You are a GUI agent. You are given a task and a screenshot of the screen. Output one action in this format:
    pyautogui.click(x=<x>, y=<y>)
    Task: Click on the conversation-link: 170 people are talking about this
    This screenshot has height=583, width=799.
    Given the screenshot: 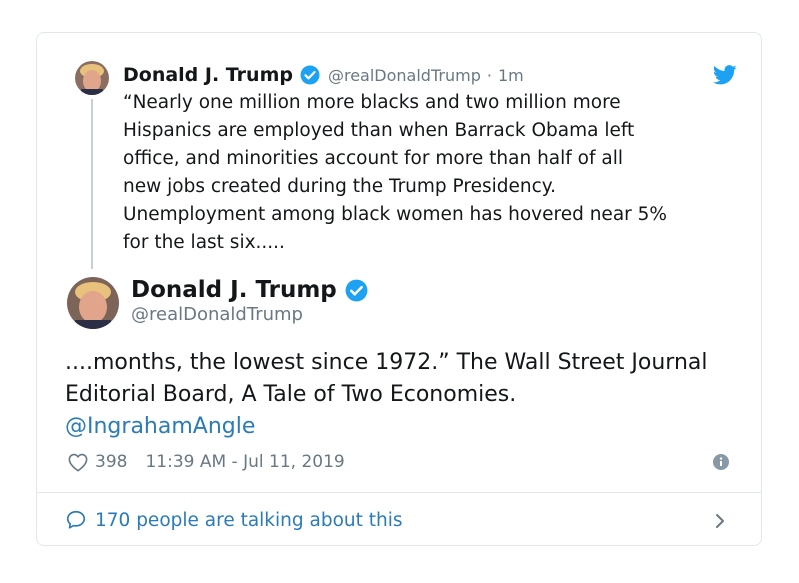 What is the action you would take?
    pyautogui.click(x=400, y=520)
    